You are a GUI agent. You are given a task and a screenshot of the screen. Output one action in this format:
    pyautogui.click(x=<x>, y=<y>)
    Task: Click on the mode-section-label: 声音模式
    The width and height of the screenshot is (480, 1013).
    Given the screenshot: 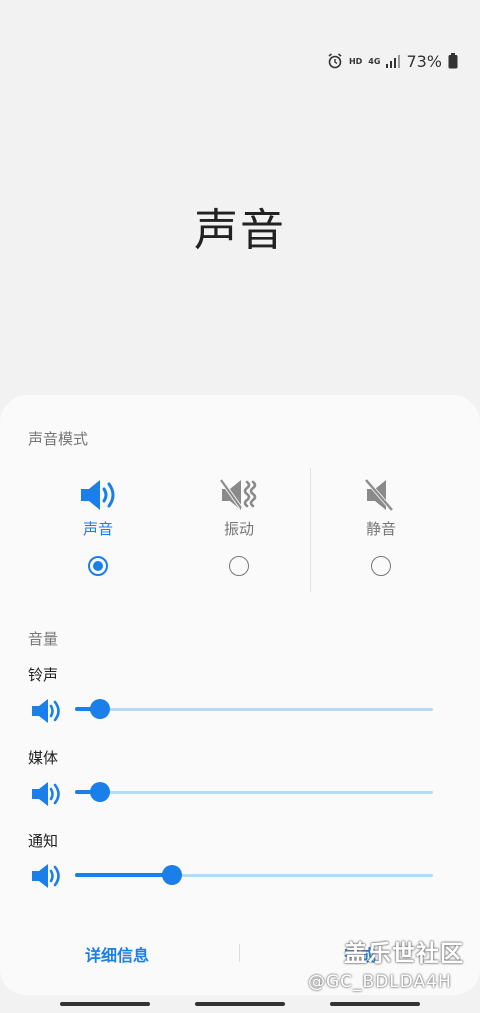 What is the action you would take?
    pyautogui.click(x=58, y=439)
    